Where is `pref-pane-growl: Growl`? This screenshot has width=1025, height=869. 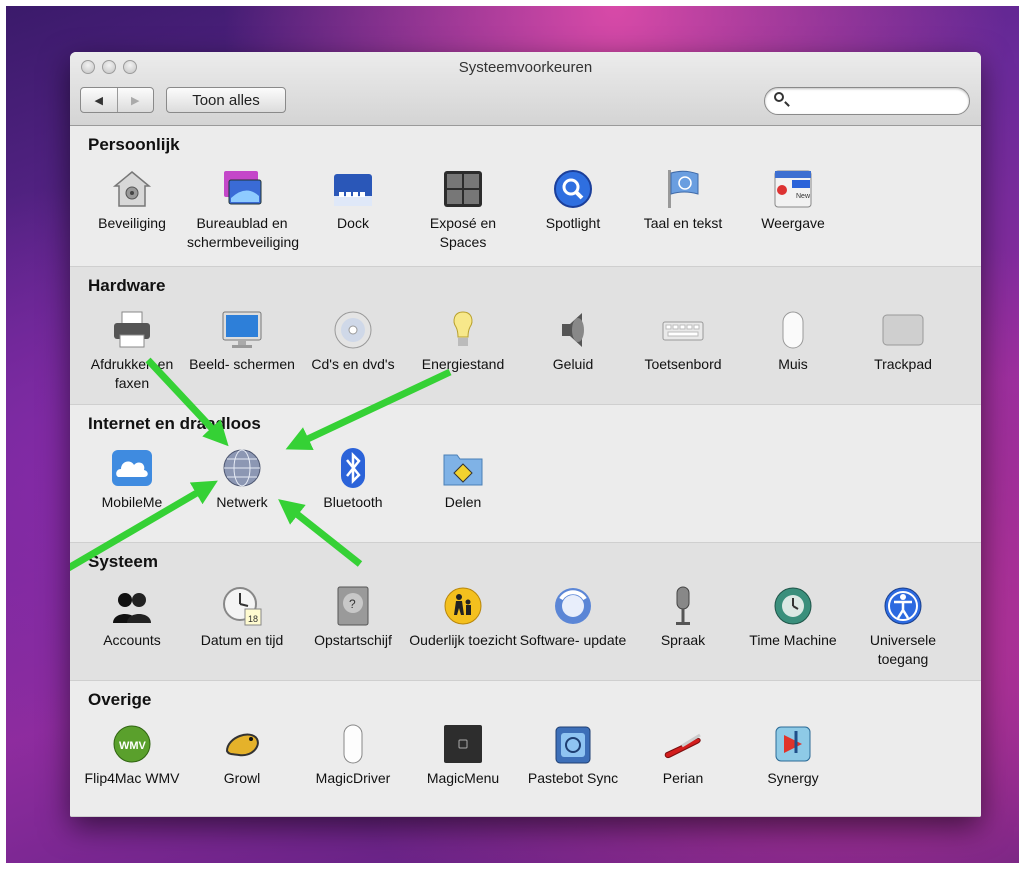 pref-pane-growl: Growl is located at coordinates (242, 755).